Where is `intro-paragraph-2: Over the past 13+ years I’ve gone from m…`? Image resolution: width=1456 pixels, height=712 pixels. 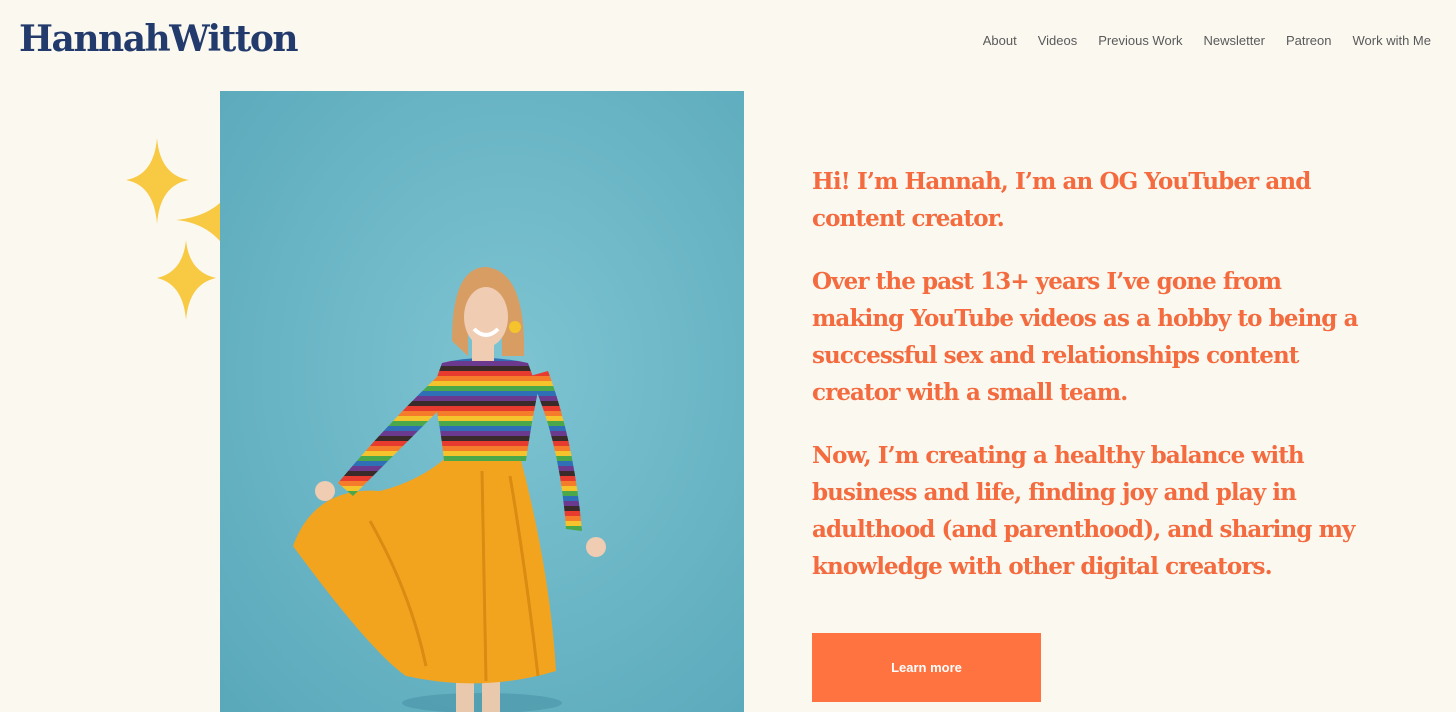 intro-paragraph-2: Over the past 13+ years I’ve gone from m… is located at coordinates (1085, 337).